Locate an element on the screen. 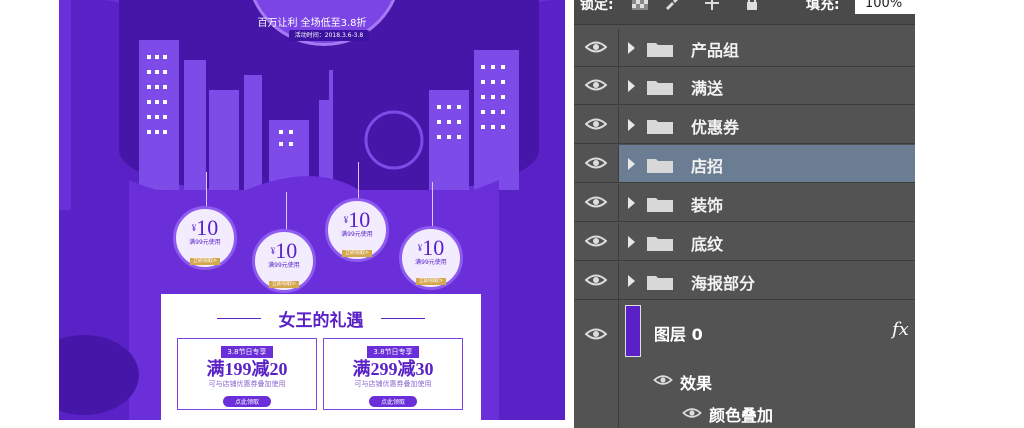  effects-label: 效果 is located at coordinates (696, 383).